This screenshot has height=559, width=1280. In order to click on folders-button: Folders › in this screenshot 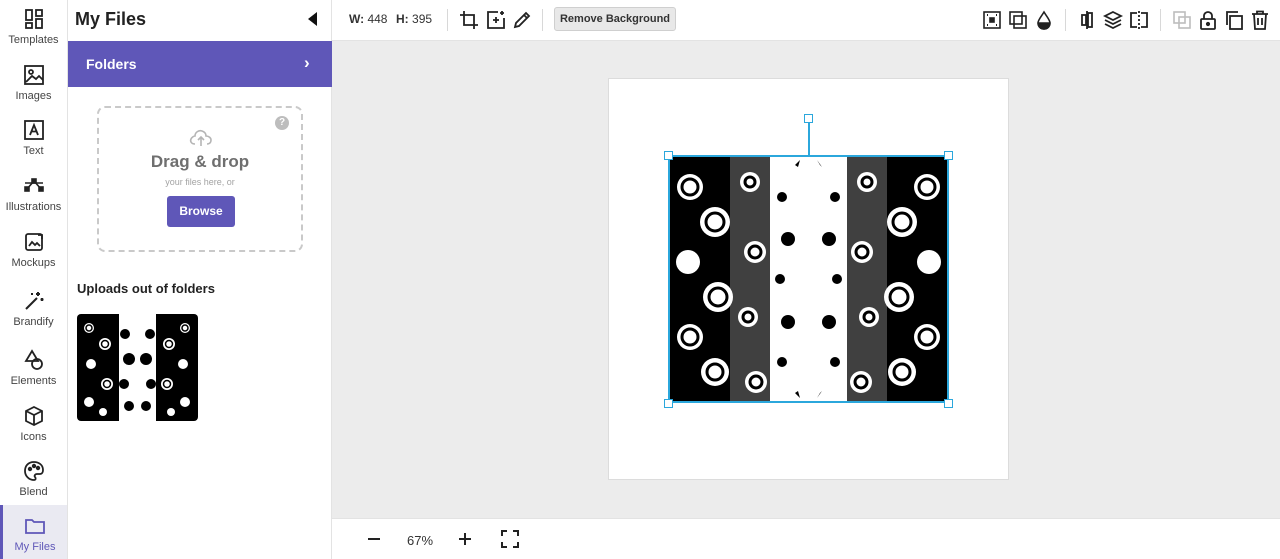, I will do `click(200, 64)`.